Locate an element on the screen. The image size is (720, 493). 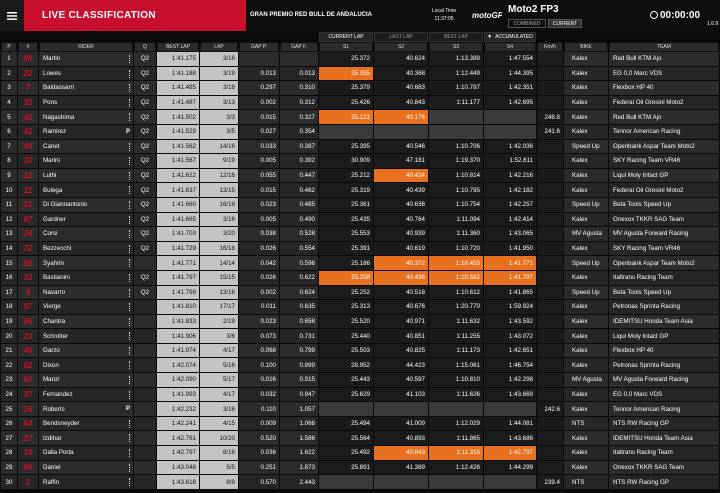
filter-best-lap: BEST LAP is located at coordinates (456, 37).